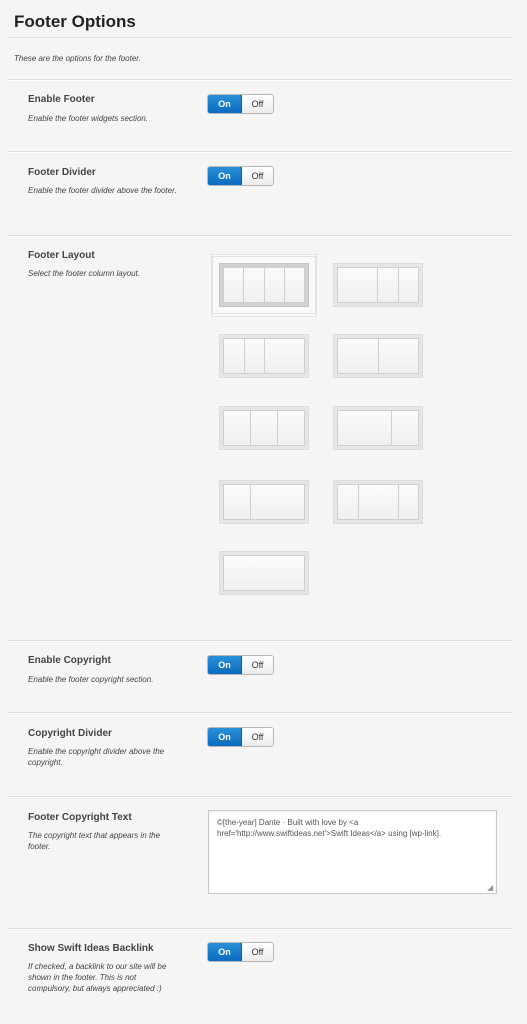  I want to click on footer-divider-label: Footer Divider, so click(62, 172).